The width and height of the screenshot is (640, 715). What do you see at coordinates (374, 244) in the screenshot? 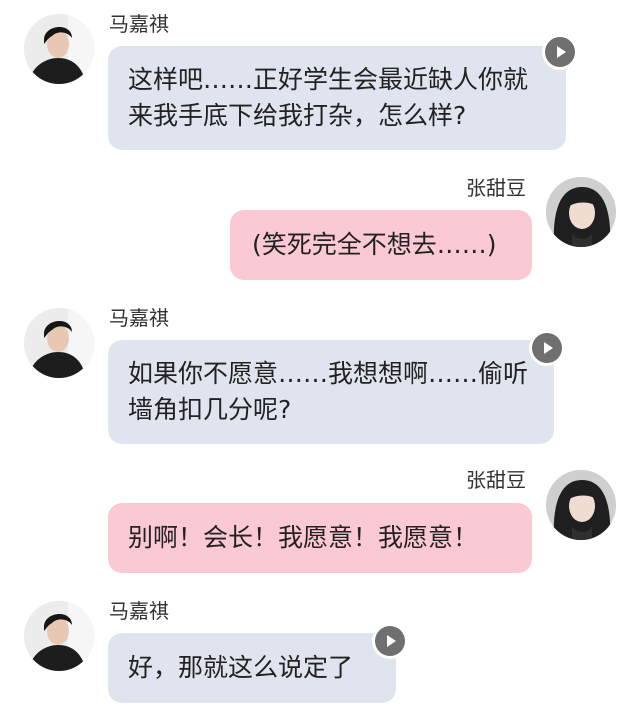
I see `message-line: (笑死完全不想去……)` at bounding box center [374, 244].